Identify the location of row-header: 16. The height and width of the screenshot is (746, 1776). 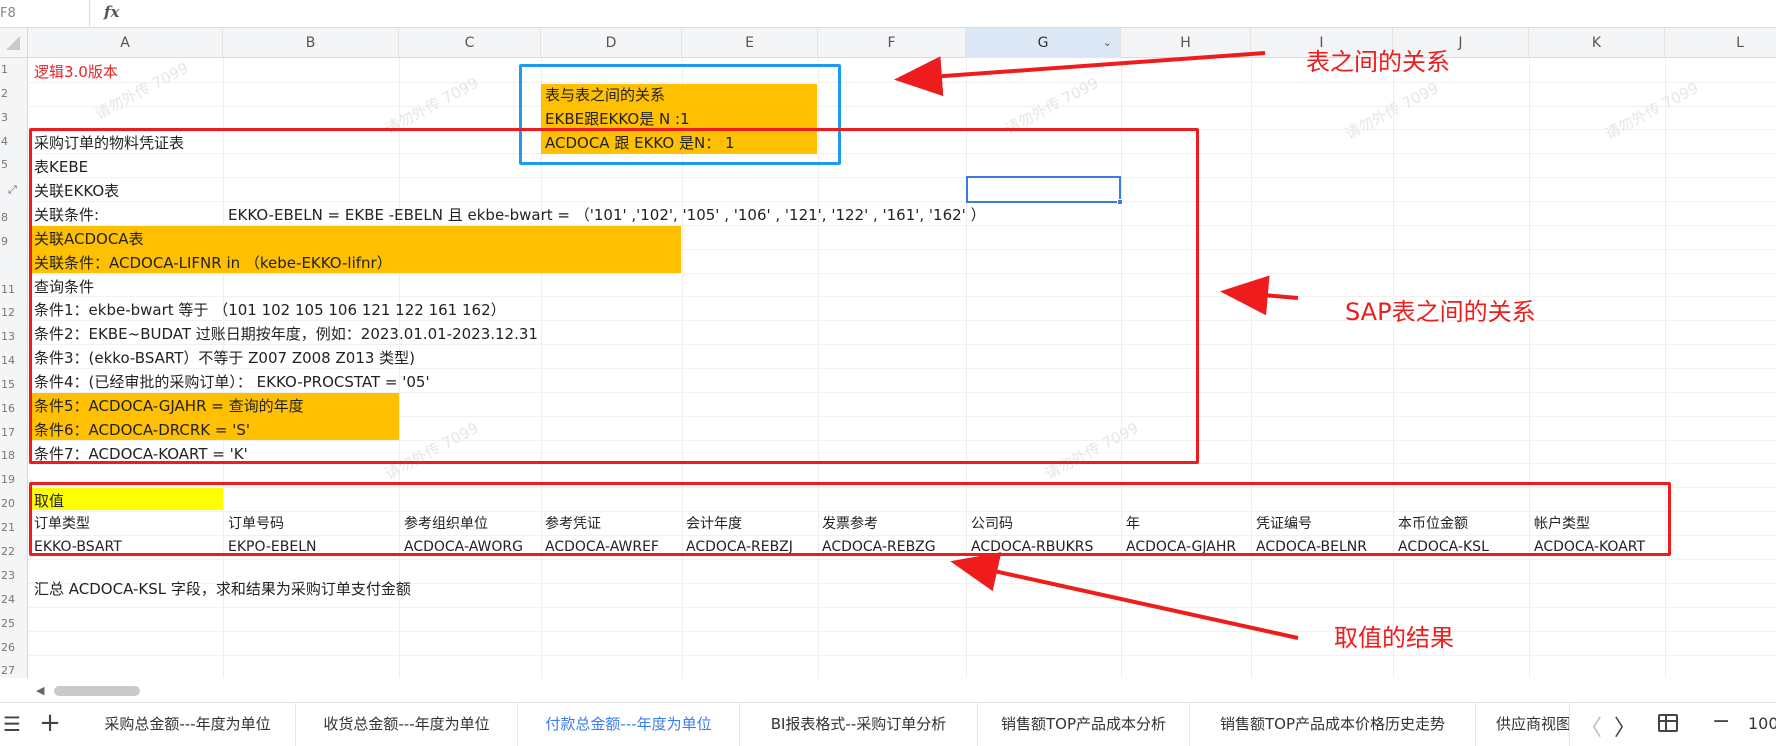
(14, 408).